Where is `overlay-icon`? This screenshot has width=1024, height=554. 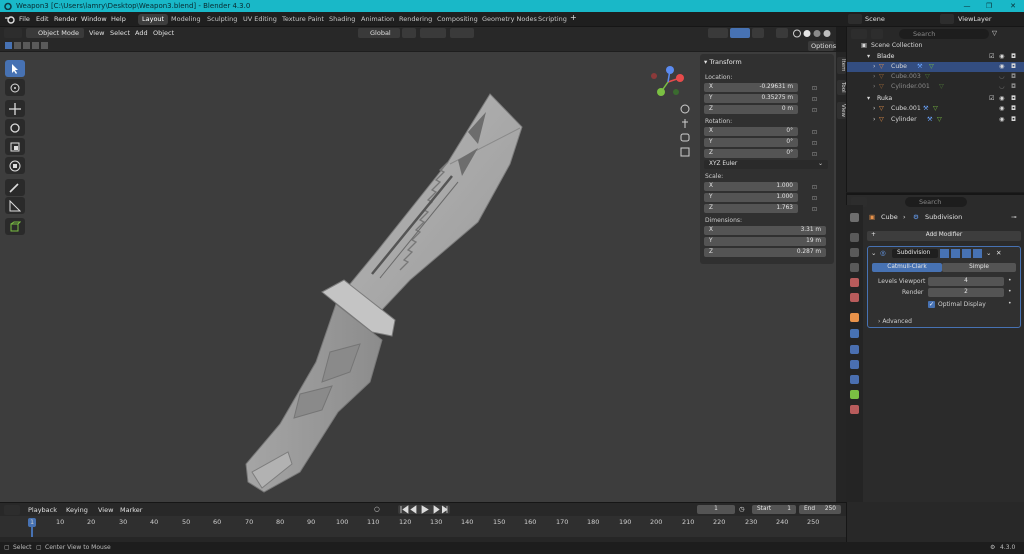
overlay-icon is located at coordinates (758, 33).